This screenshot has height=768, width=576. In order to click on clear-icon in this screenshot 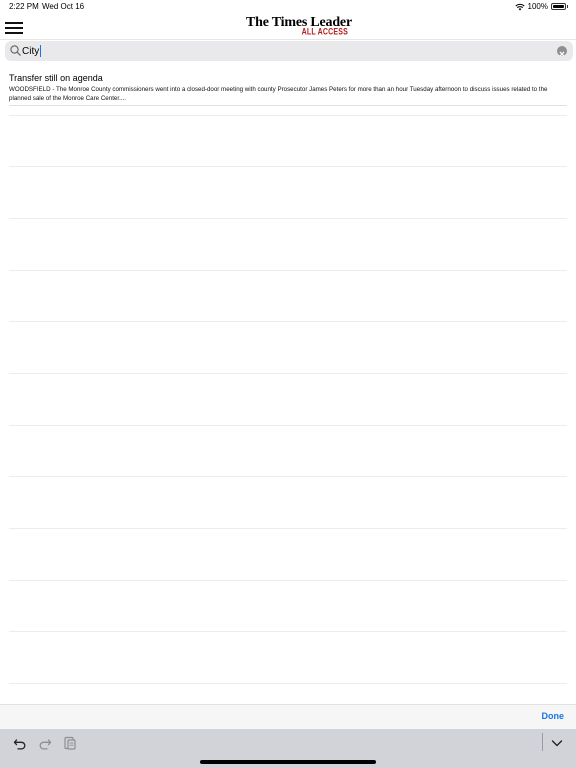, I will do `click(562, 51)`.